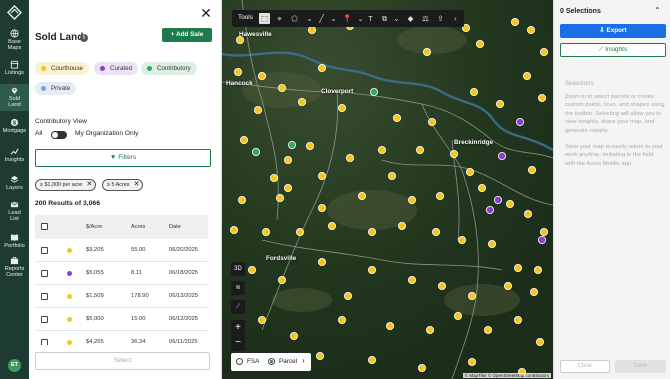  What do you see at coordinates (238, 327) in the screenshot?
I see `zoom-in-button: +` at bounding box center [238, 327].